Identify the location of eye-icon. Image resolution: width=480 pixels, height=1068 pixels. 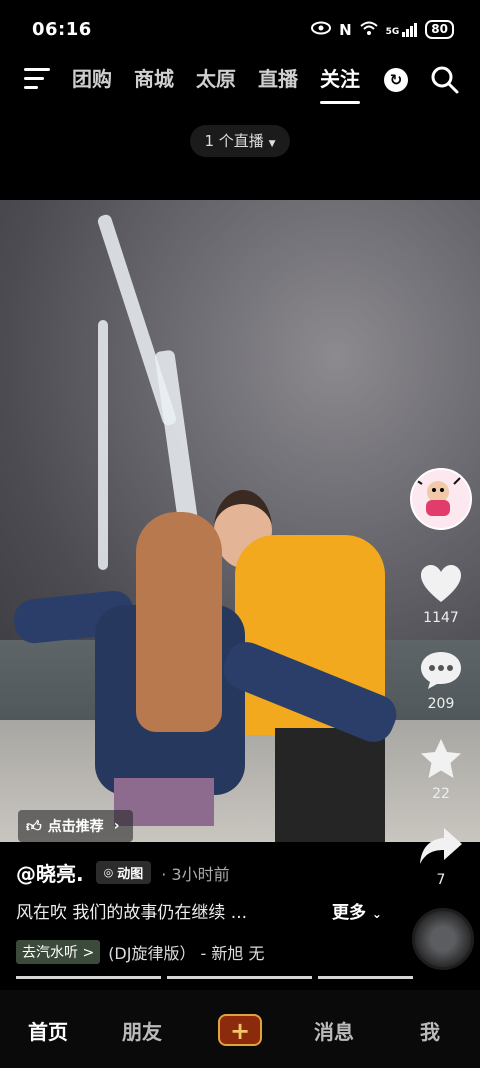
(321, 29).